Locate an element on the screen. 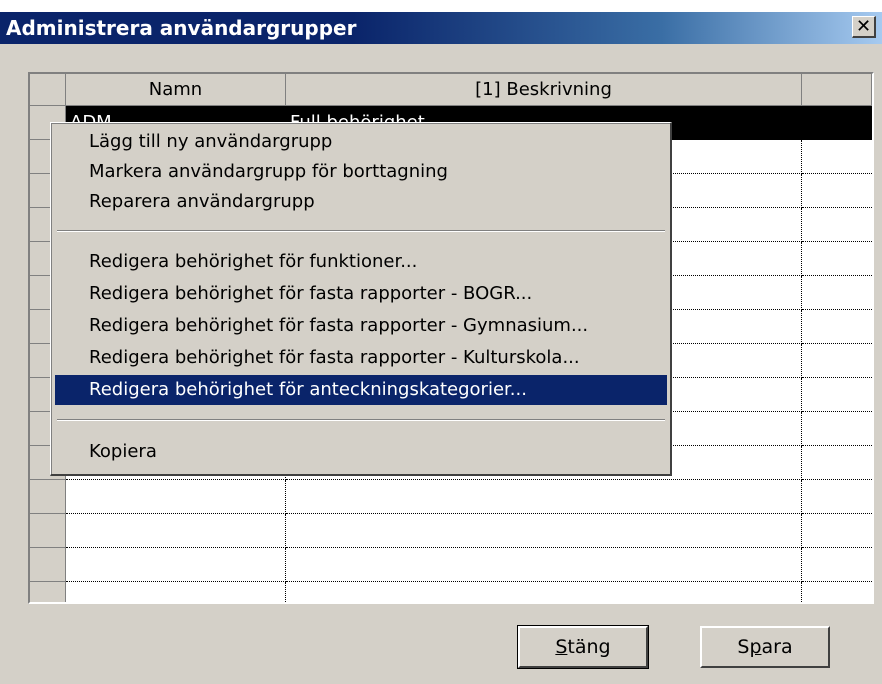 The image size is (882, 684). close-button-hotkey: S is located at coordinates (561, 647).